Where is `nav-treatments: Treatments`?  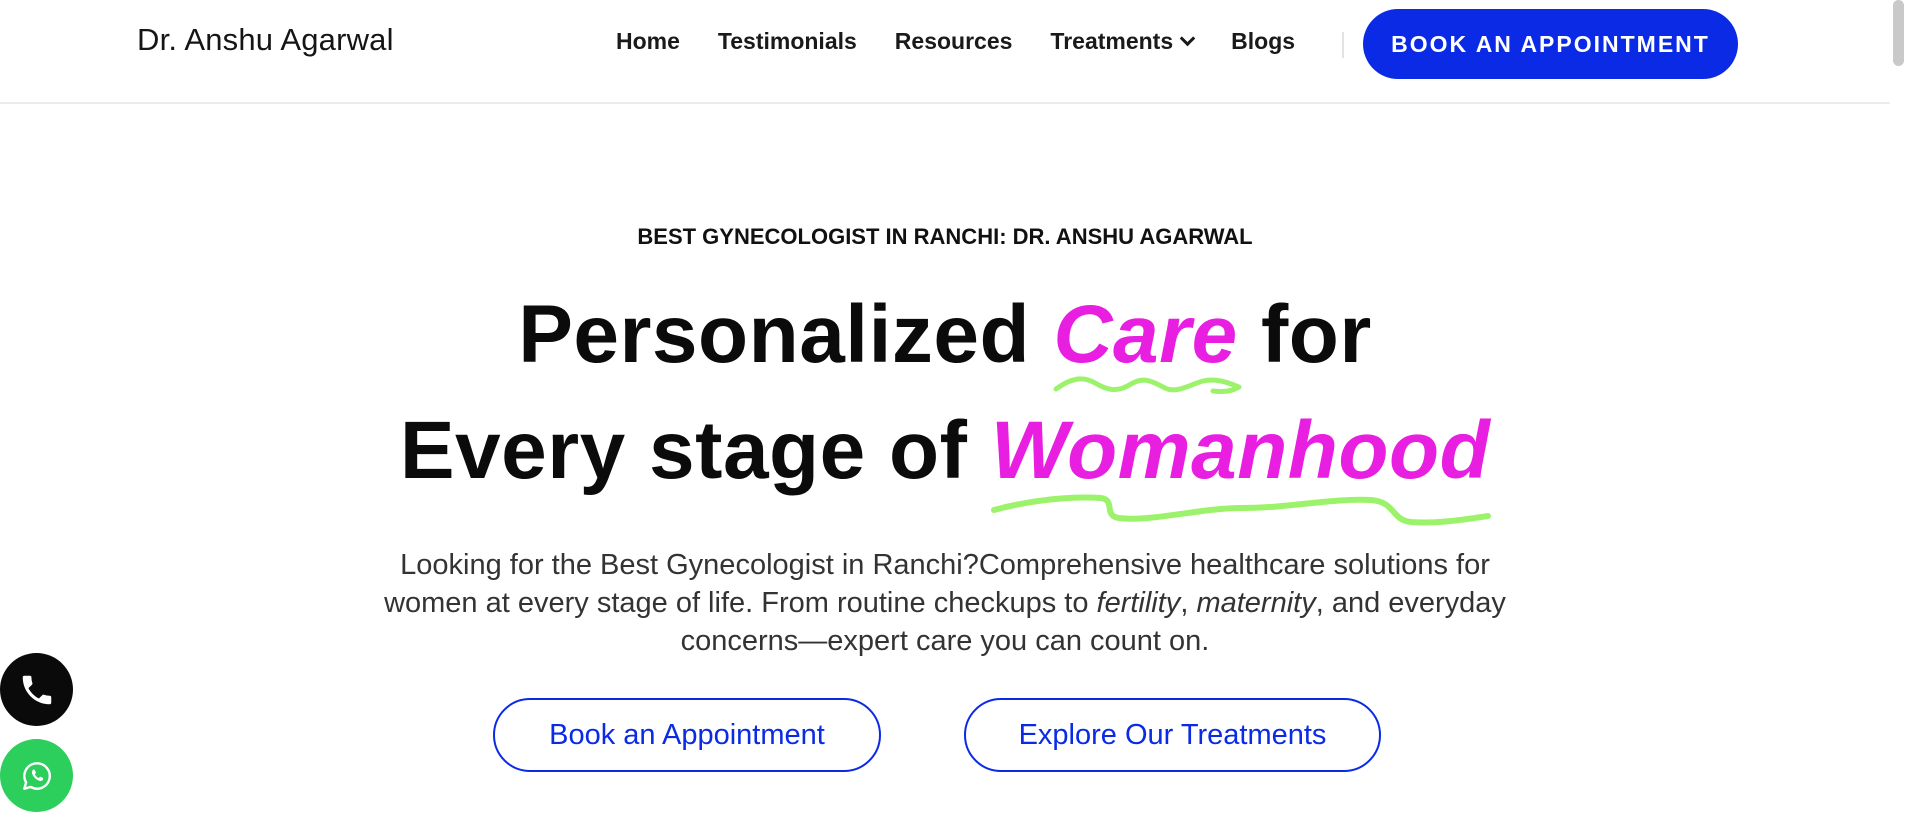
nav-treatments: Treatments is located at coordinates (1123, 41).